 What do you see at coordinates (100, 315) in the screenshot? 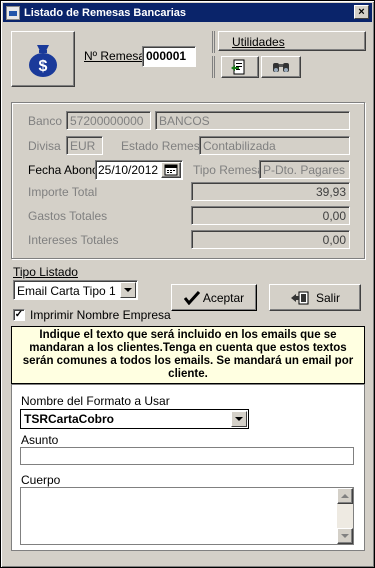
I see `imprimir-label: Imprimir Nombre Empresa` at bounding box center [100, 315].